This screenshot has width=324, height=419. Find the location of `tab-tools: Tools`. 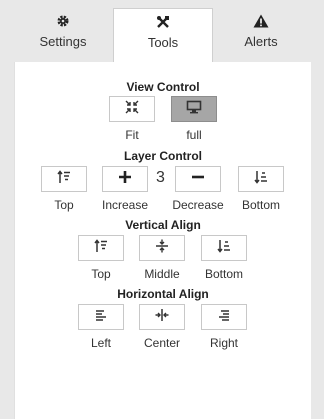

tab-tools: Tools is located at coordinates (163, 35).